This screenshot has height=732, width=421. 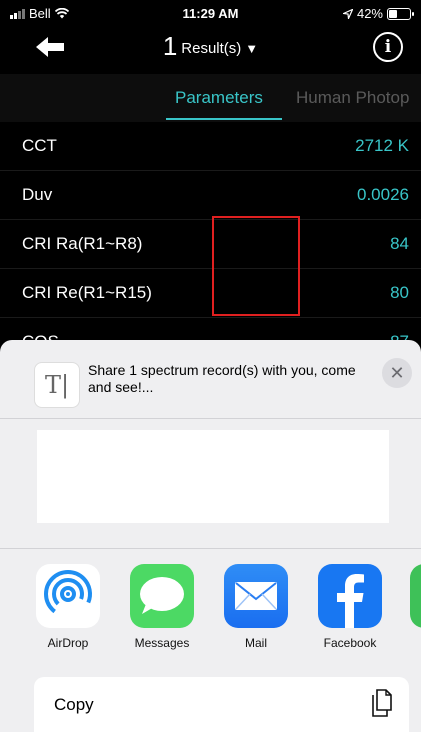 I want to click on app-label: AirDrop, so click(x=68, y=643).